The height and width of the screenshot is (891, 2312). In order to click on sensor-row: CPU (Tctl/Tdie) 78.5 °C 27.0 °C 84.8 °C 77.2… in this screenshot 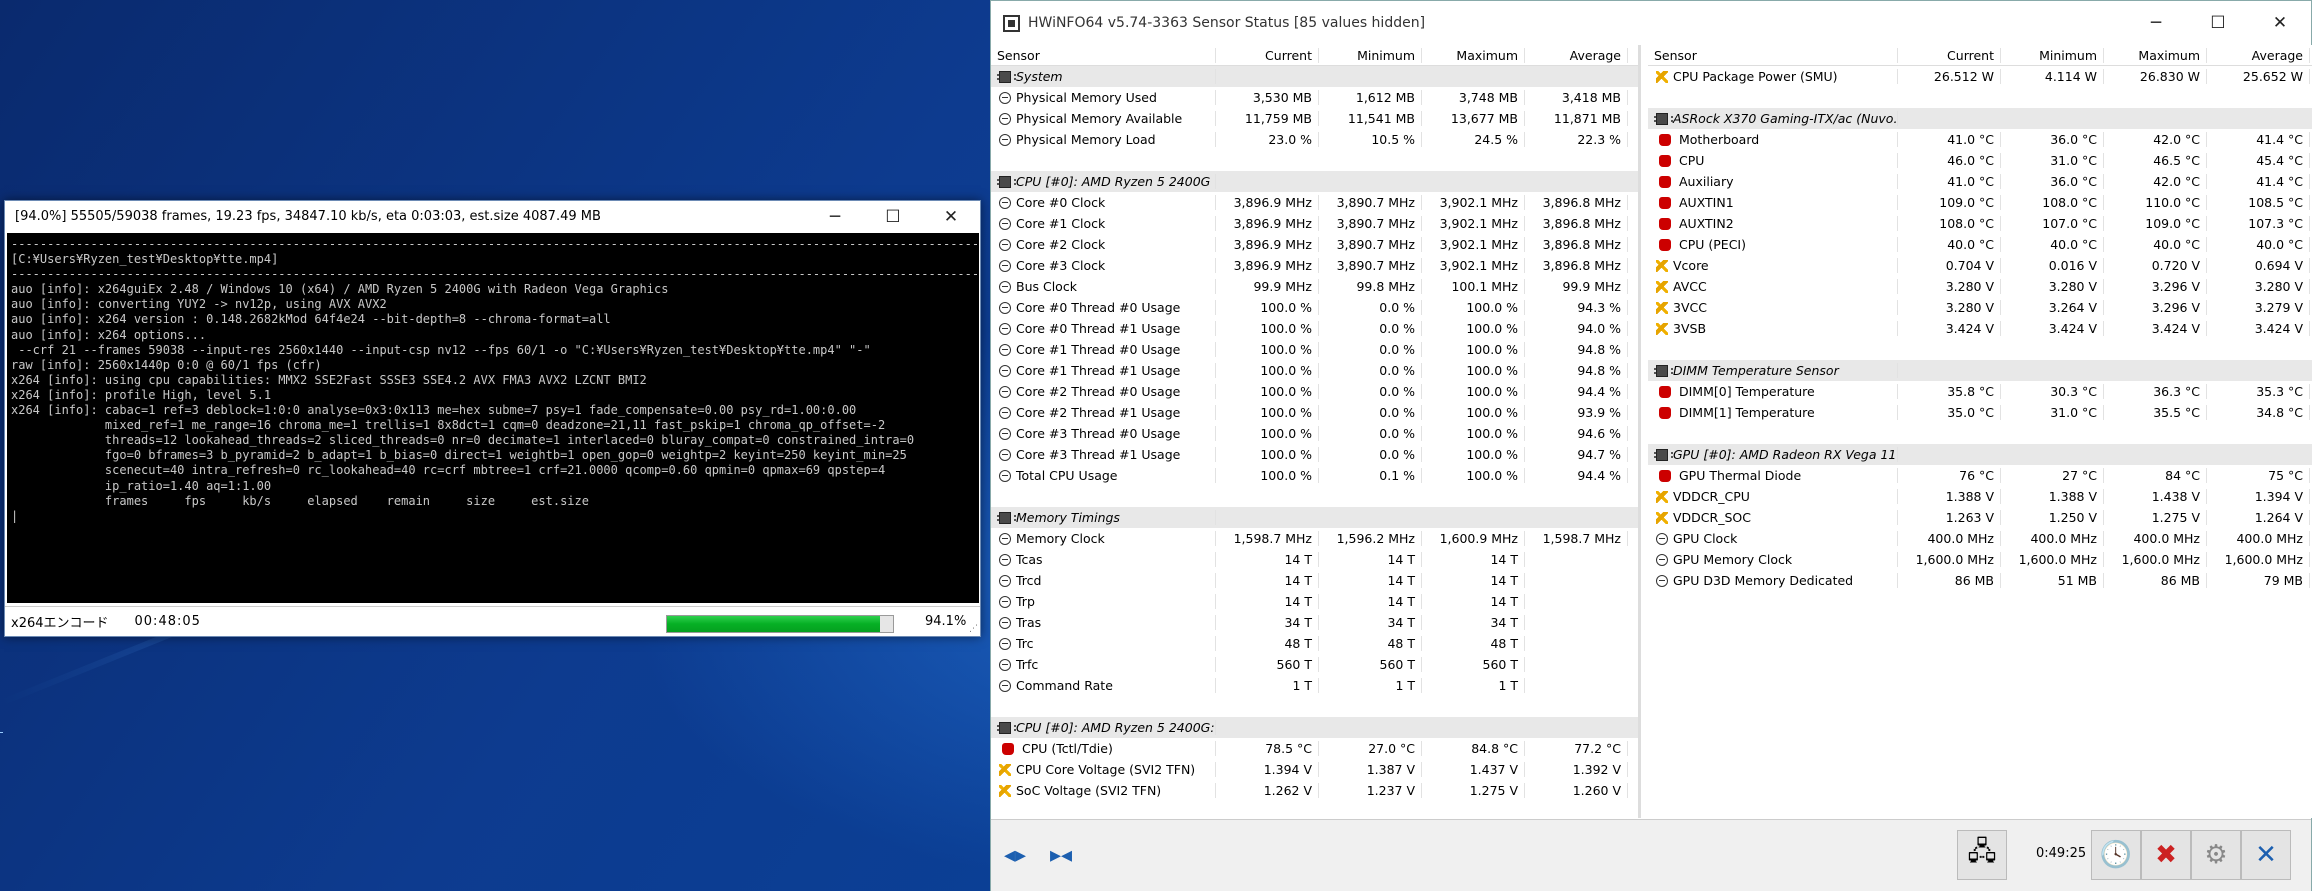, I will do `click(1314, 748)`.